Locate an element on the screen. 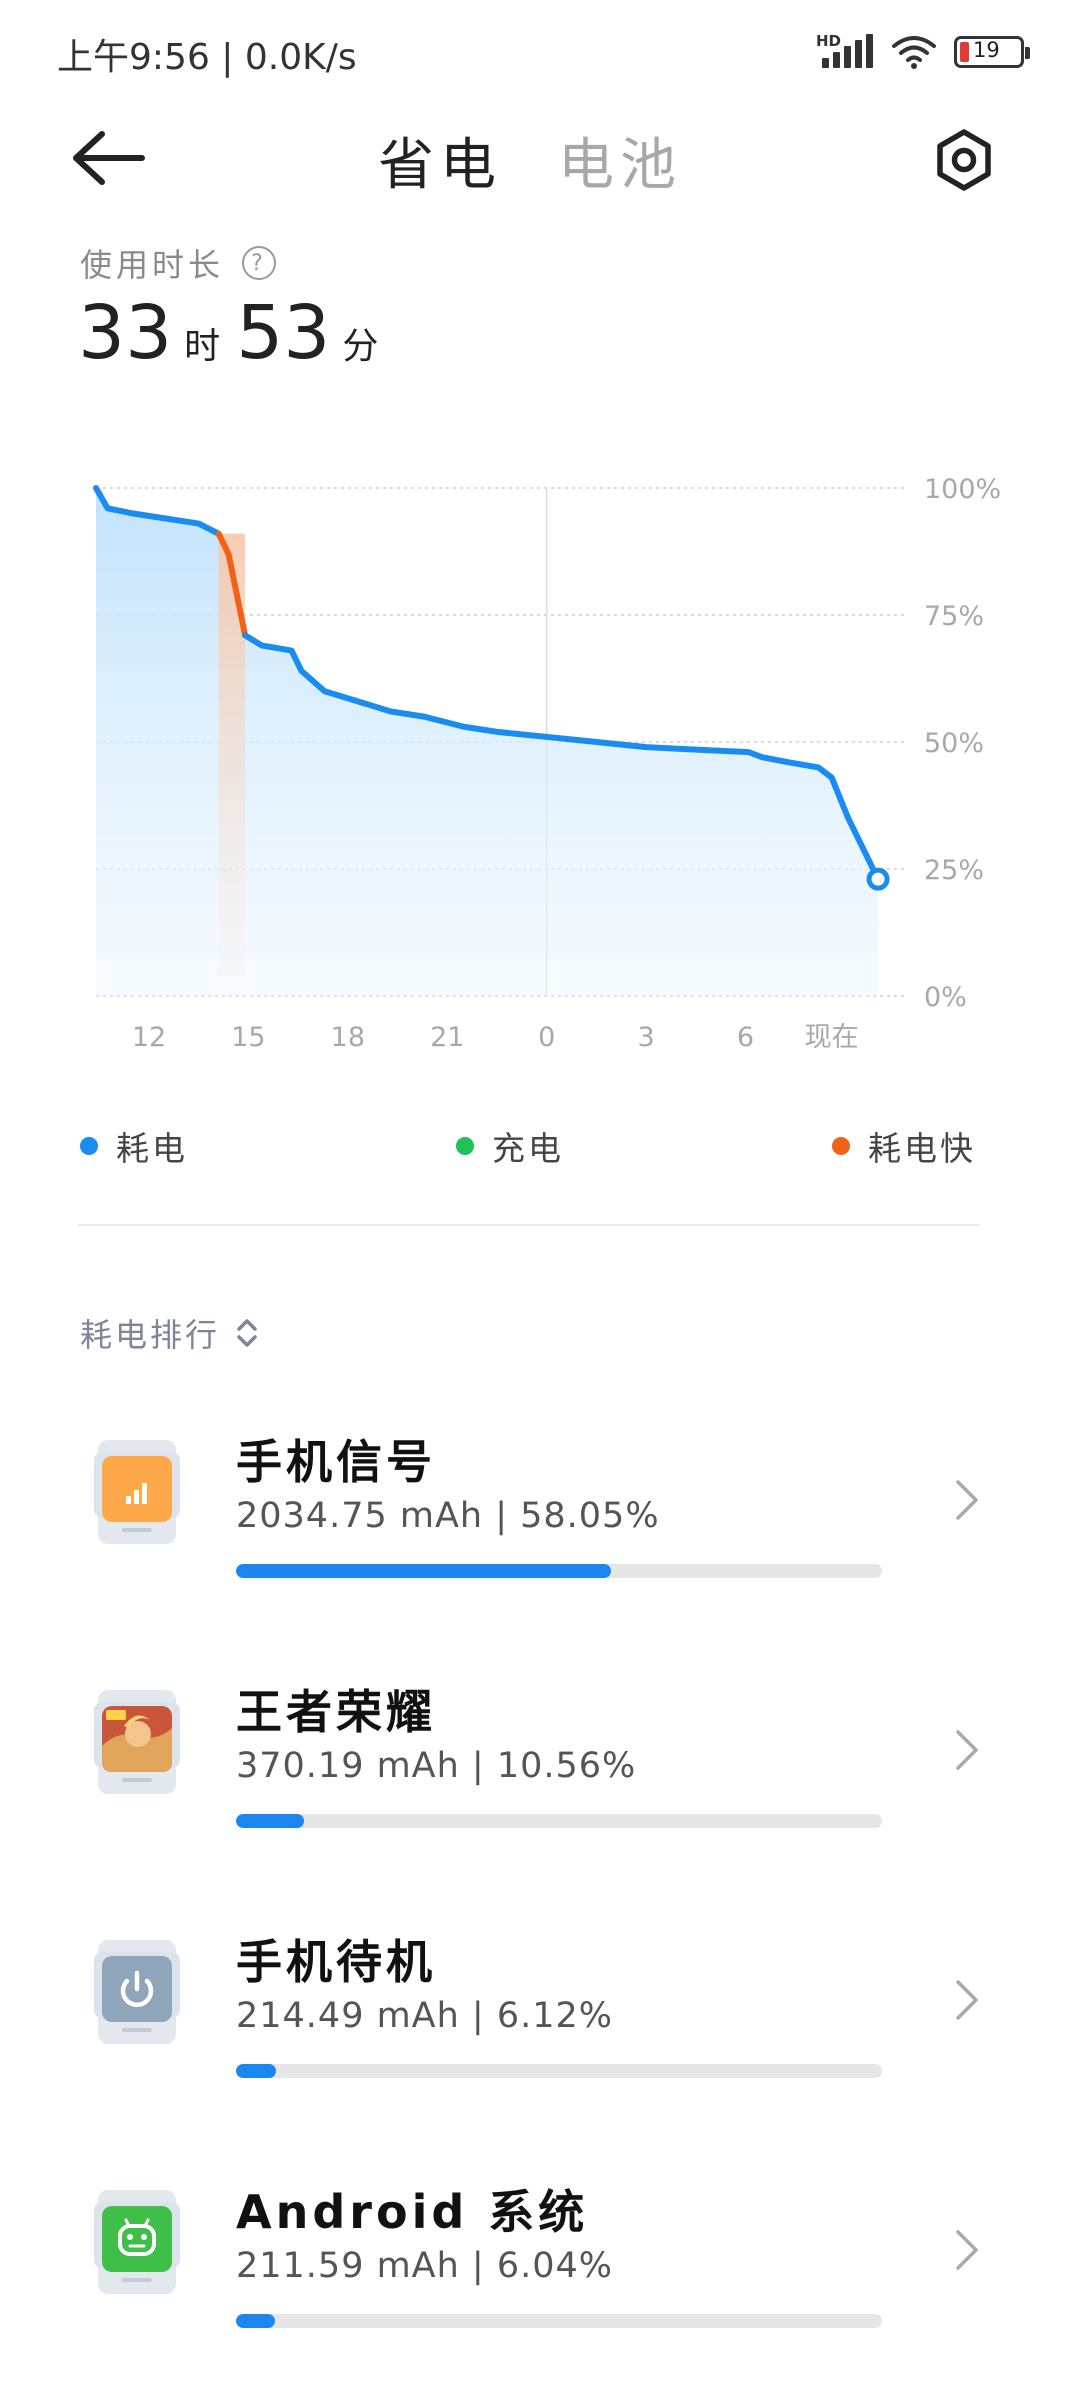 The image size is (1080, 2400). usage-duration-value: 33 时 53 分 is located at coordinates (236, 333).